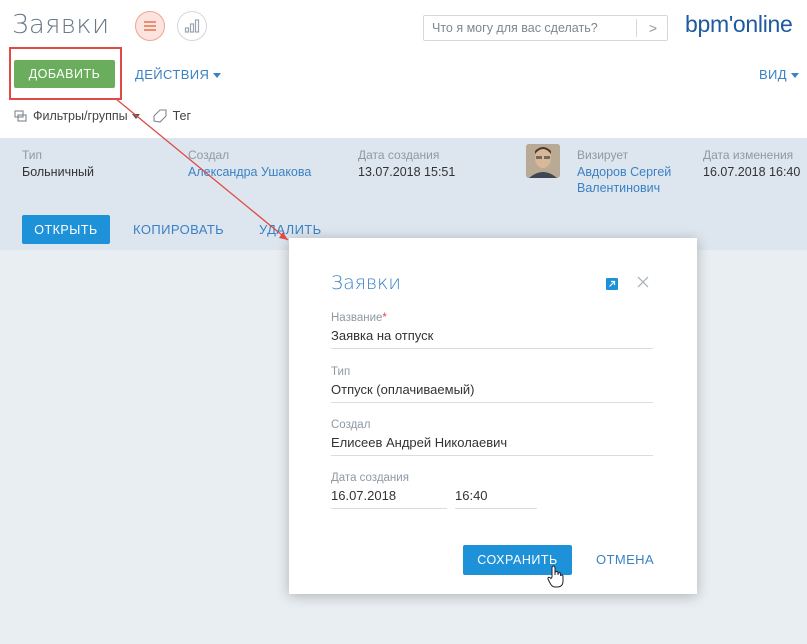 The width and height of the screenshot is (807, 644). What do you see at coordinates (471, 495) in the screenshot?
I see `time-input-value: 16:40` at bounding box center [471, 495].